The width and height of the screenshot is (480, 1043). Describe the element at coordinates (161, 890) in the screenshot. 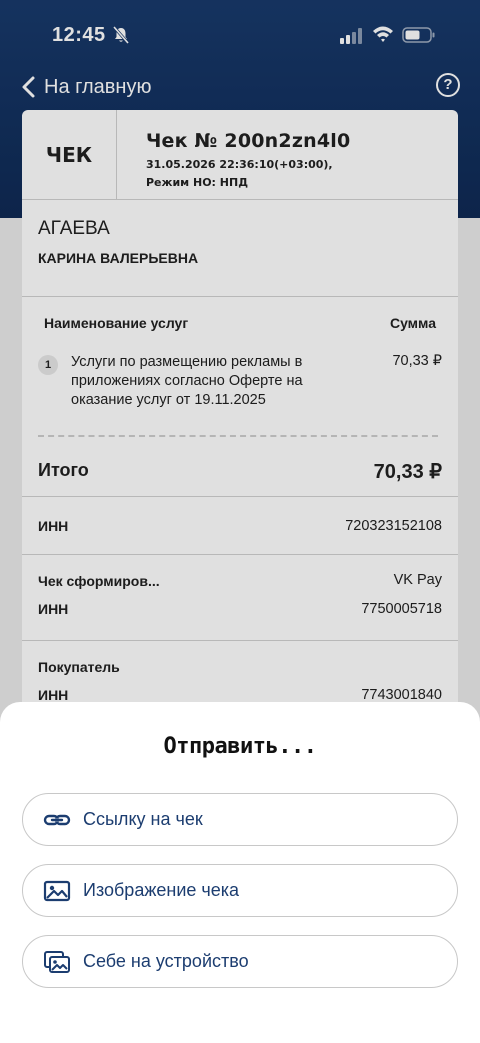

I see `share-image-label: Изображение чека` at that location.